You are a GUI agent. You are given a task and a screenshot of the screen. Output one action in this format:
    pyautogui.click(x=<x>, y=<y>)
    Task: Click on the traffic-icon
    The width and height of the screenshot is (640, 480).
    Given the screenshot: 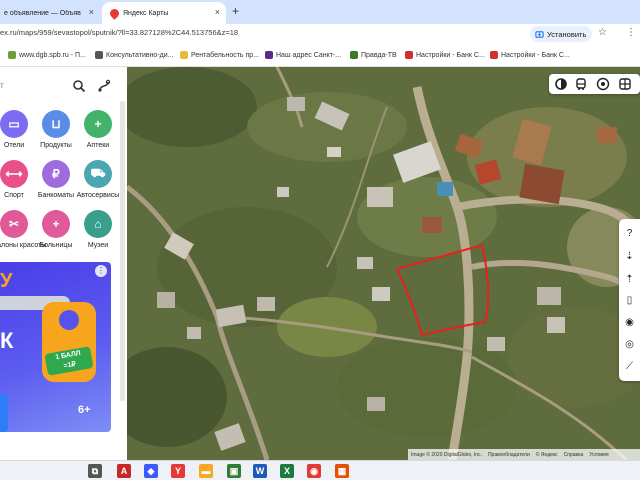 What is the action you would take?
    pyautogui.click(x=625, y=84)
    